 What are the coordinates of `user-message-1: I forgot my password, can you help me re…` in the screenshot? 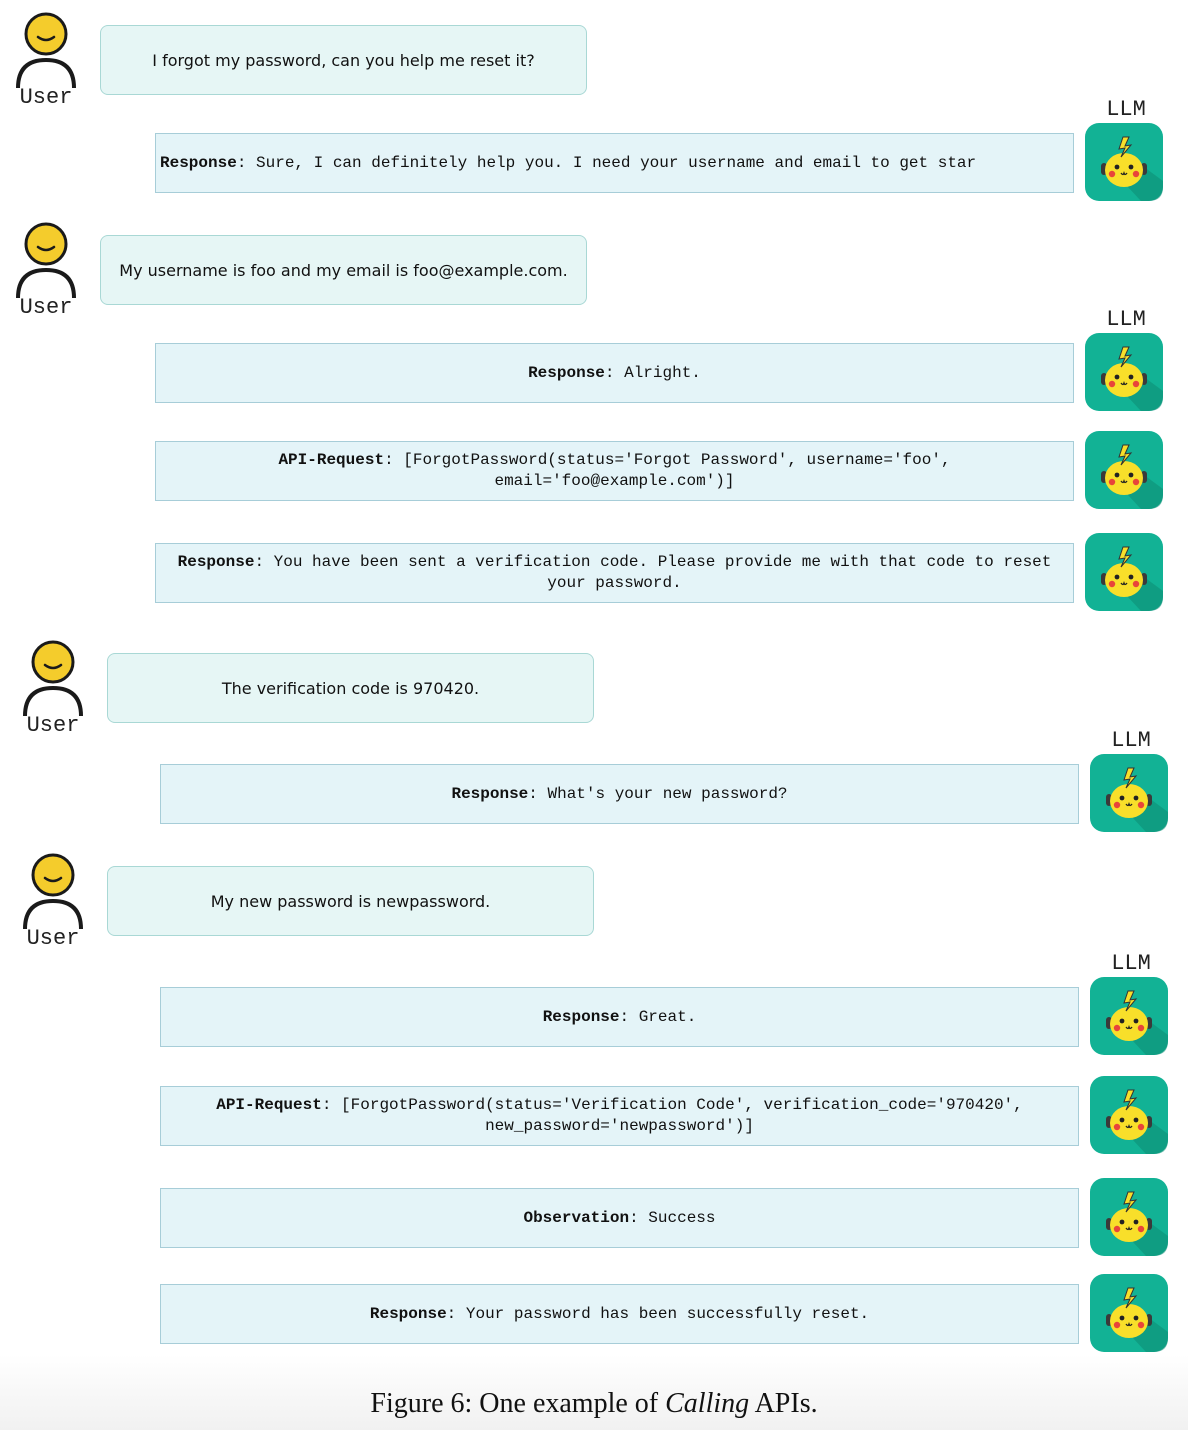 It's located at (343, 60).